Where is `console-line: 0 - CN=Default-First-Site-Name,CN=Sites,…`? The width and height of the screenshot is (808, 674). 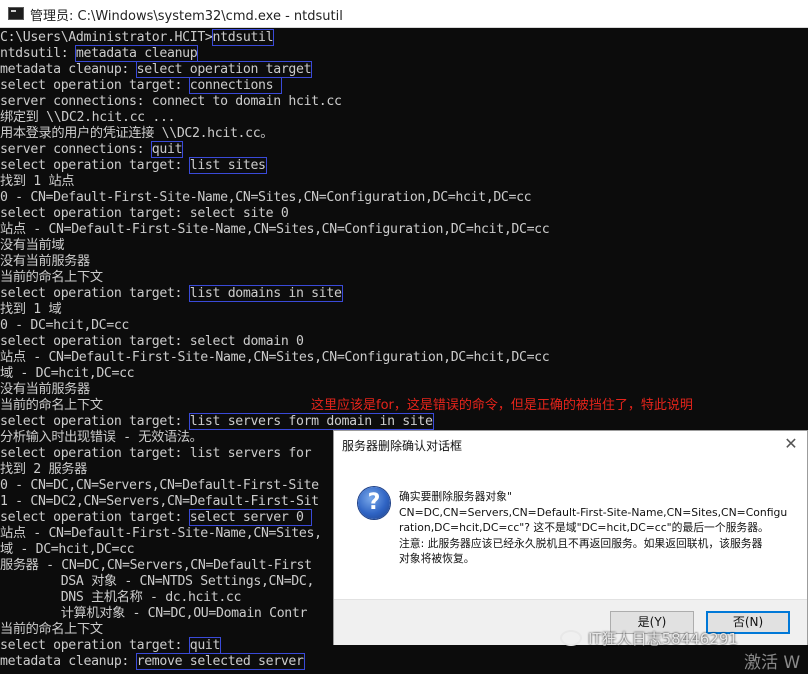
console-line: 0 - CN=Default-First-Site-Name,CN=Sites,… is located at coordinates (266, 198).